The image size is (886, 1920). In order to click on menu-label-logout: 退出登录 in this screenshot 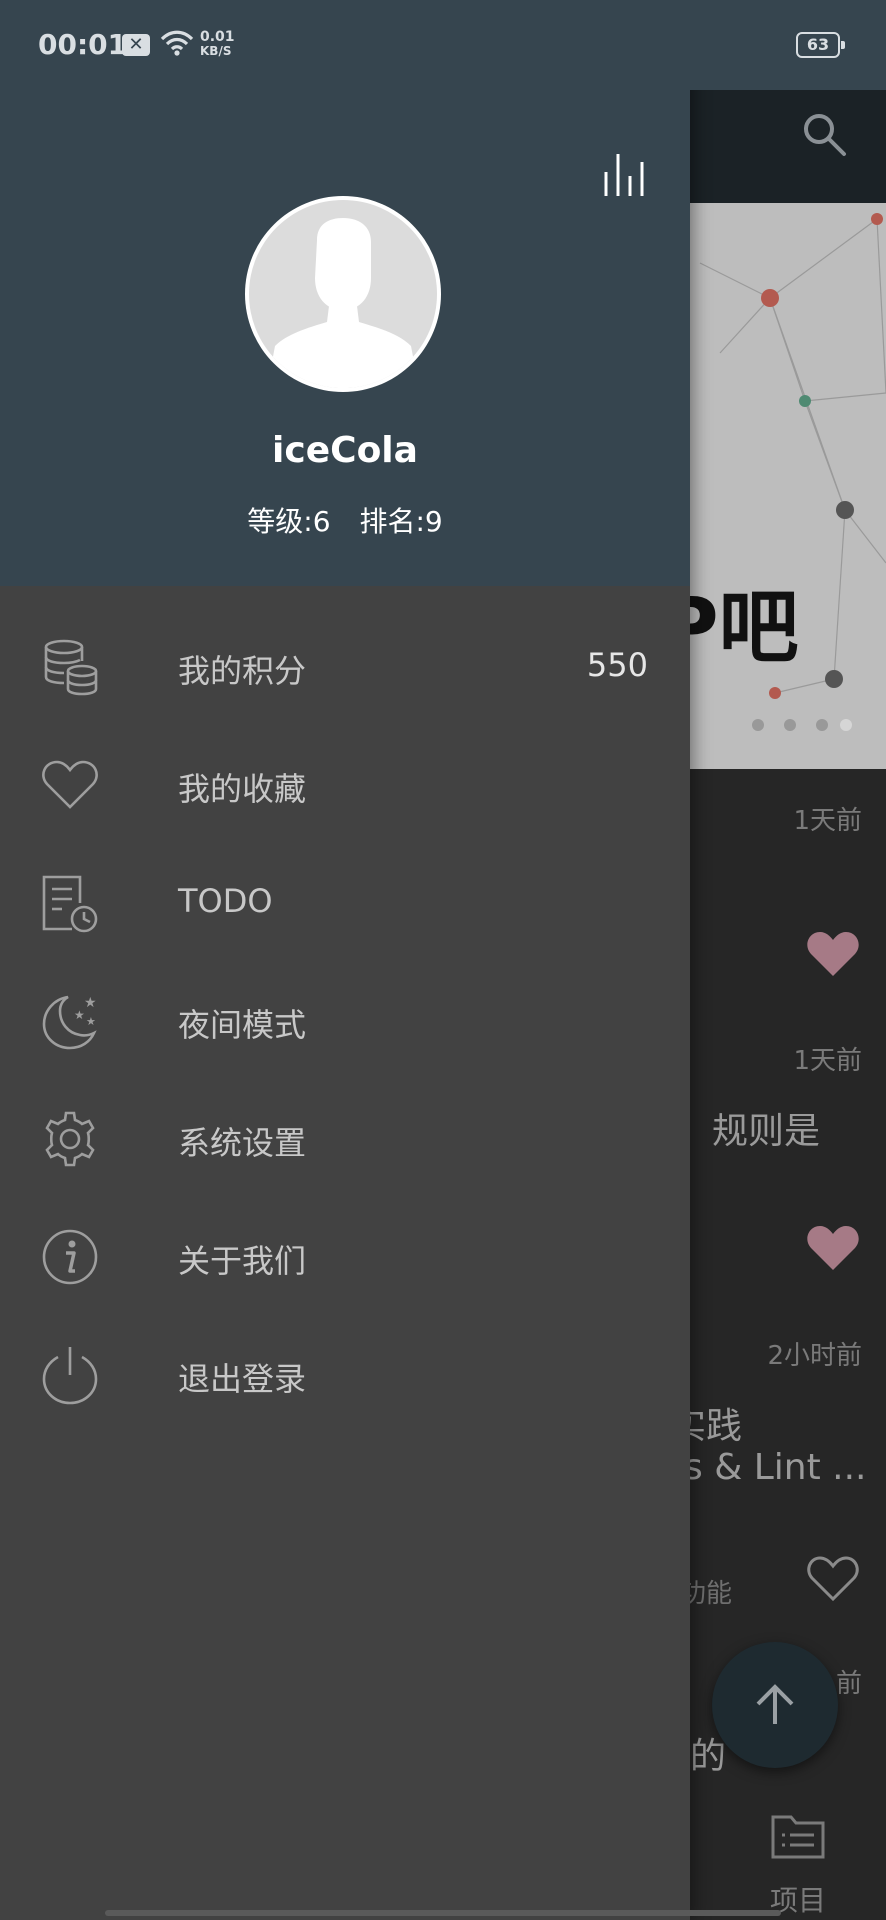, I will do `click(242, 1379)`.